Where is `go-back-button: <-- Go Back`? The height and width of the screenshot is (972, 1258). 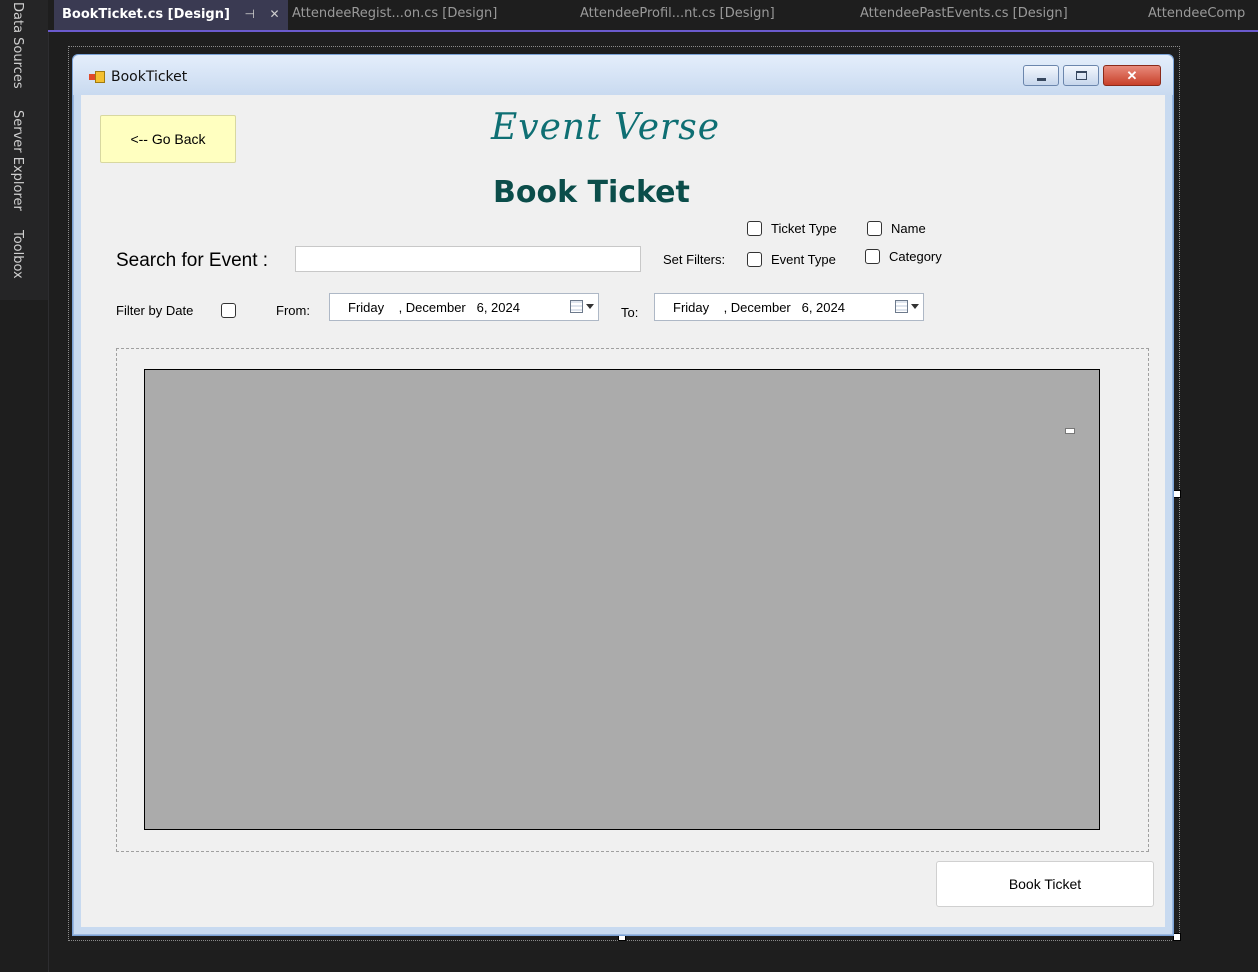
go-back-button: <-- Go Back is located at coordinates (168, 139).